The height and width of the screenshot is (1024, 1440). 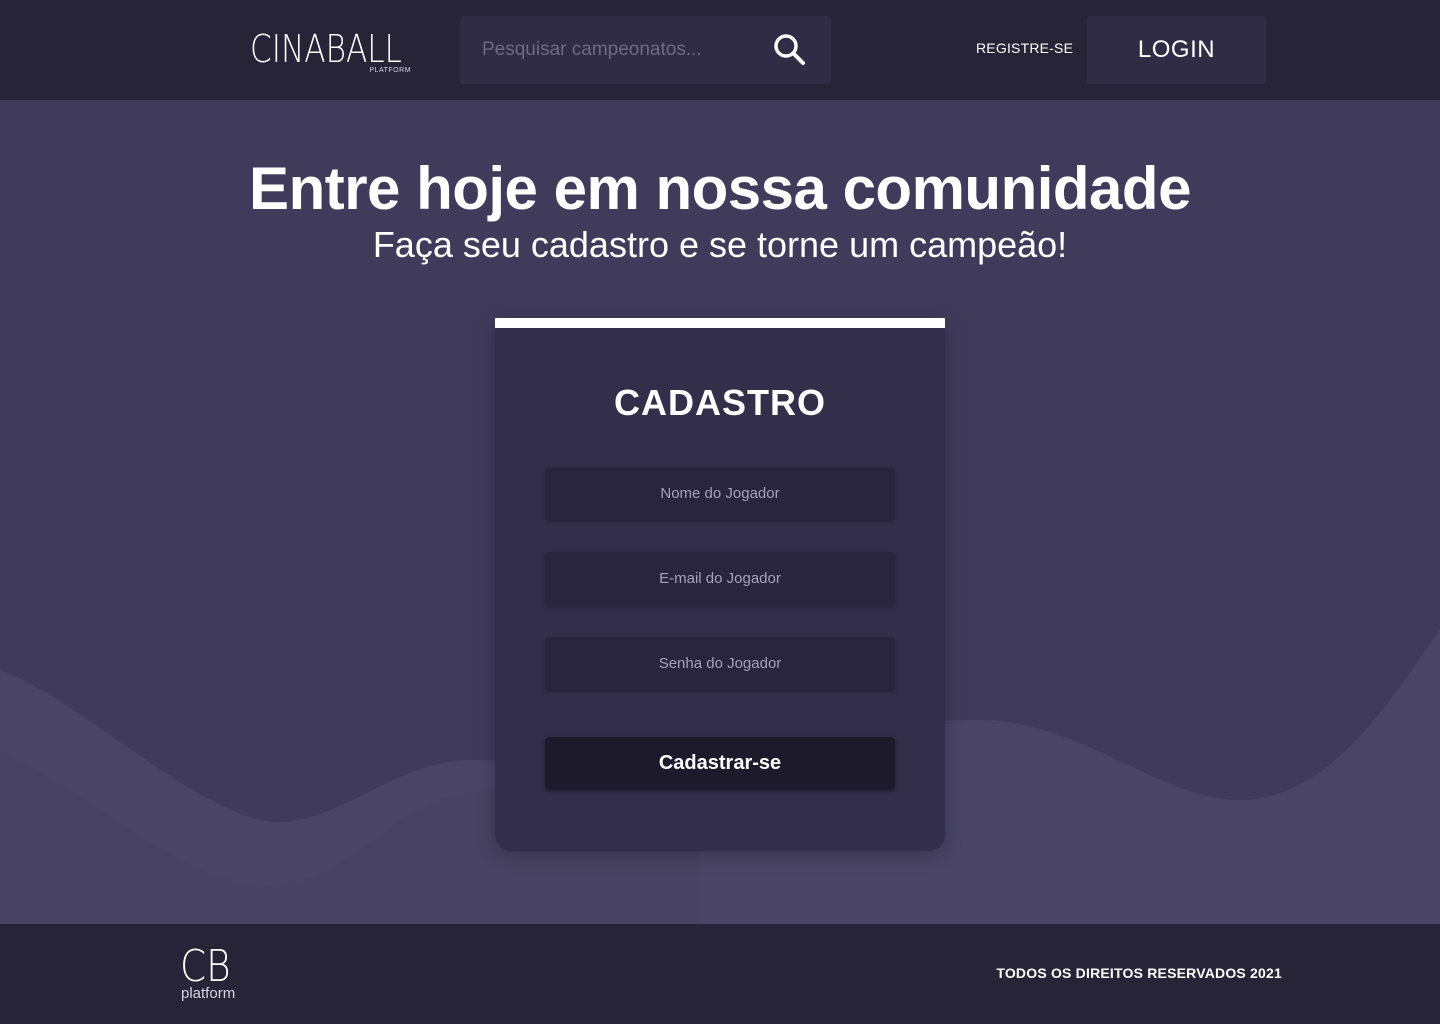 What do you see at coordinates (1139, 973) in the screenshot?
I see `copyright-text: TODOS OS DIREITOS RESERVADOS 2021` at bounding box center [1139, 973].